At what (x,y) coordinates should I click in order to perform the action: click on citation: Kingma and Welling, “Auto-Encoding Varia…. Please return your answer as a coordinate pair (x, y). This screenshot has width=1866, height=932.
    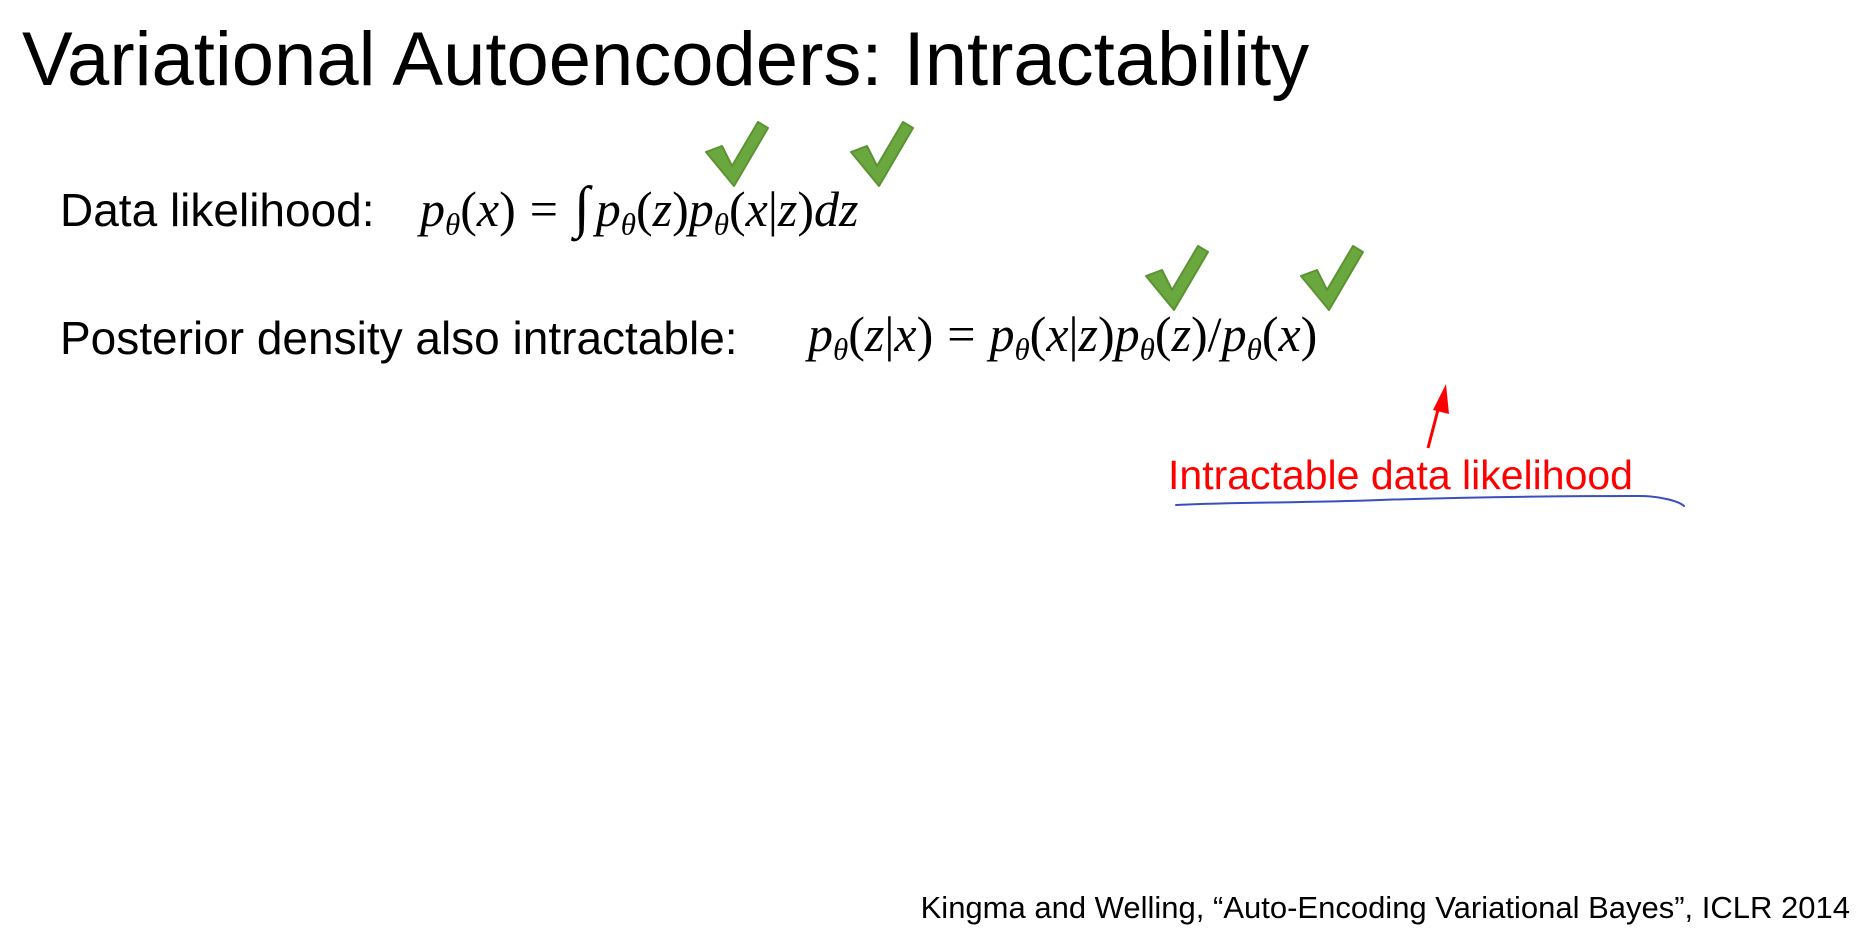
    Looking at the image, I should click on (1385, 907).